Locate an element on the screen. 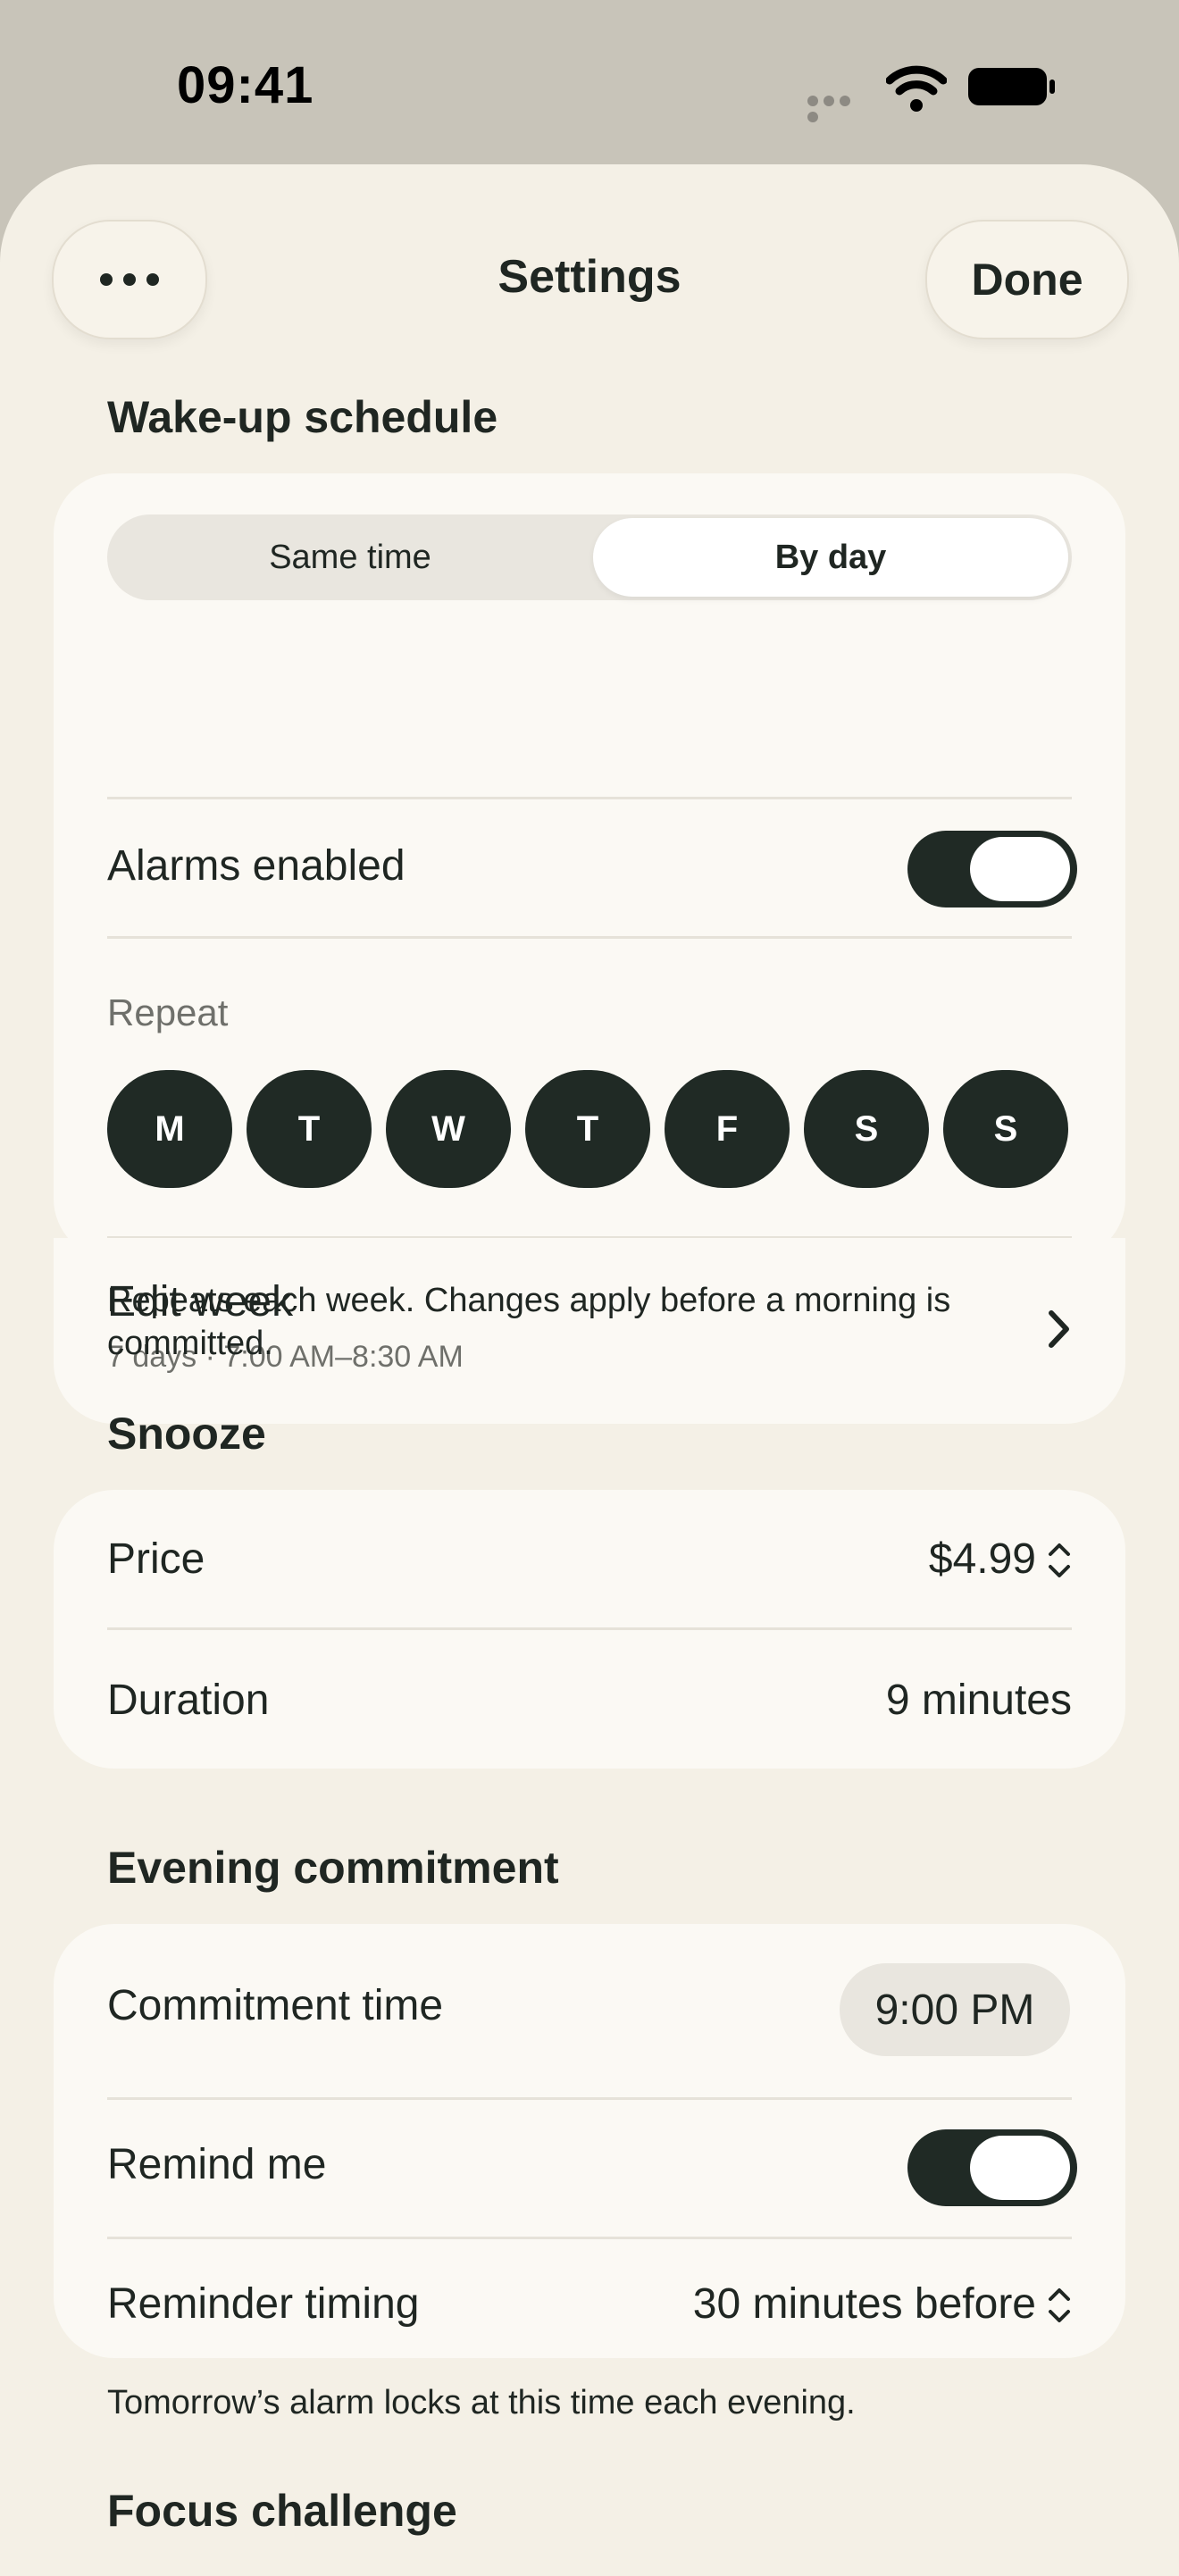 The height and width of the screenshot is (2576, 1179). segment-same-time: Same time is located at coordinates (350, 558).